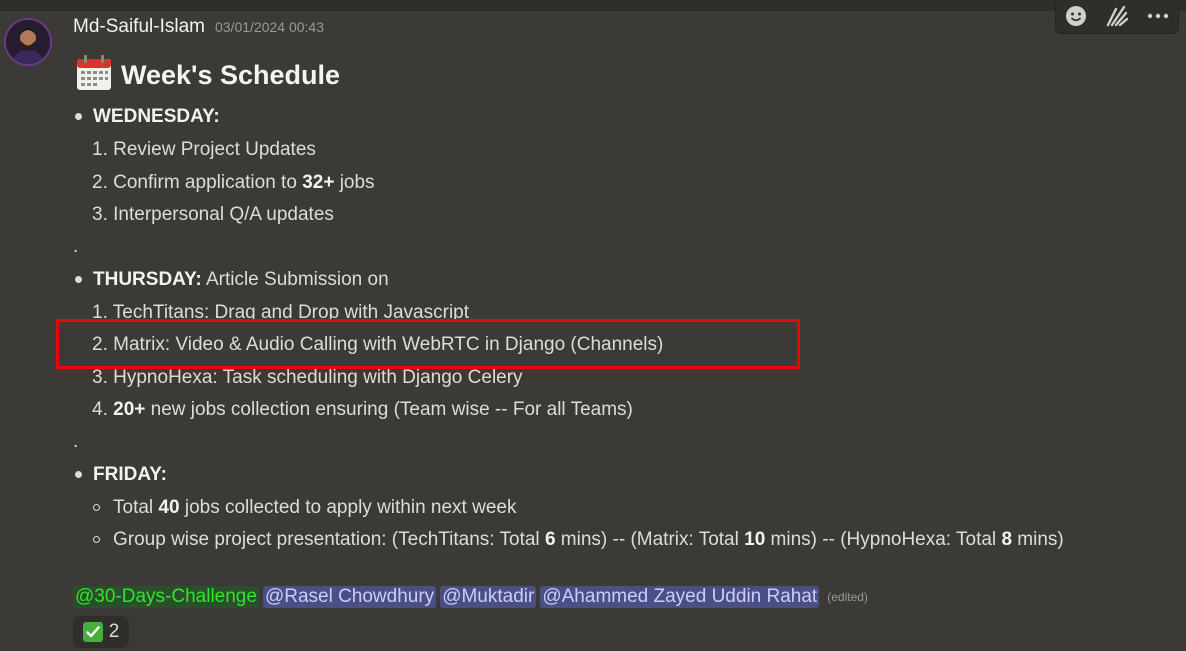 This screenshot has width=1186, height=651. What do you see at coordinates (488, 597) in the screenshot?
I see `user-mention: @Muktadir` at bounding box center [488, 597].